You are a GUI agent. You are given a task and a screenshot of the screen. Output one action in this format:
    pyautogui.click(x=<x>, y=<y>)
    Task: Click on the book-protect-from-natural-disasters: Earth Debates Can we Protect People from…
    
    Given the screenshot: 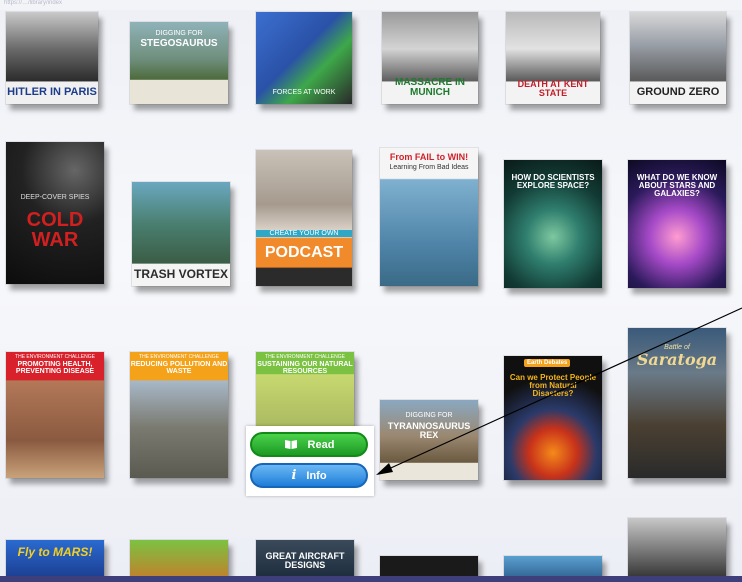 What is the action you would take?
    pyautogui.click(x=553, y=418)
    